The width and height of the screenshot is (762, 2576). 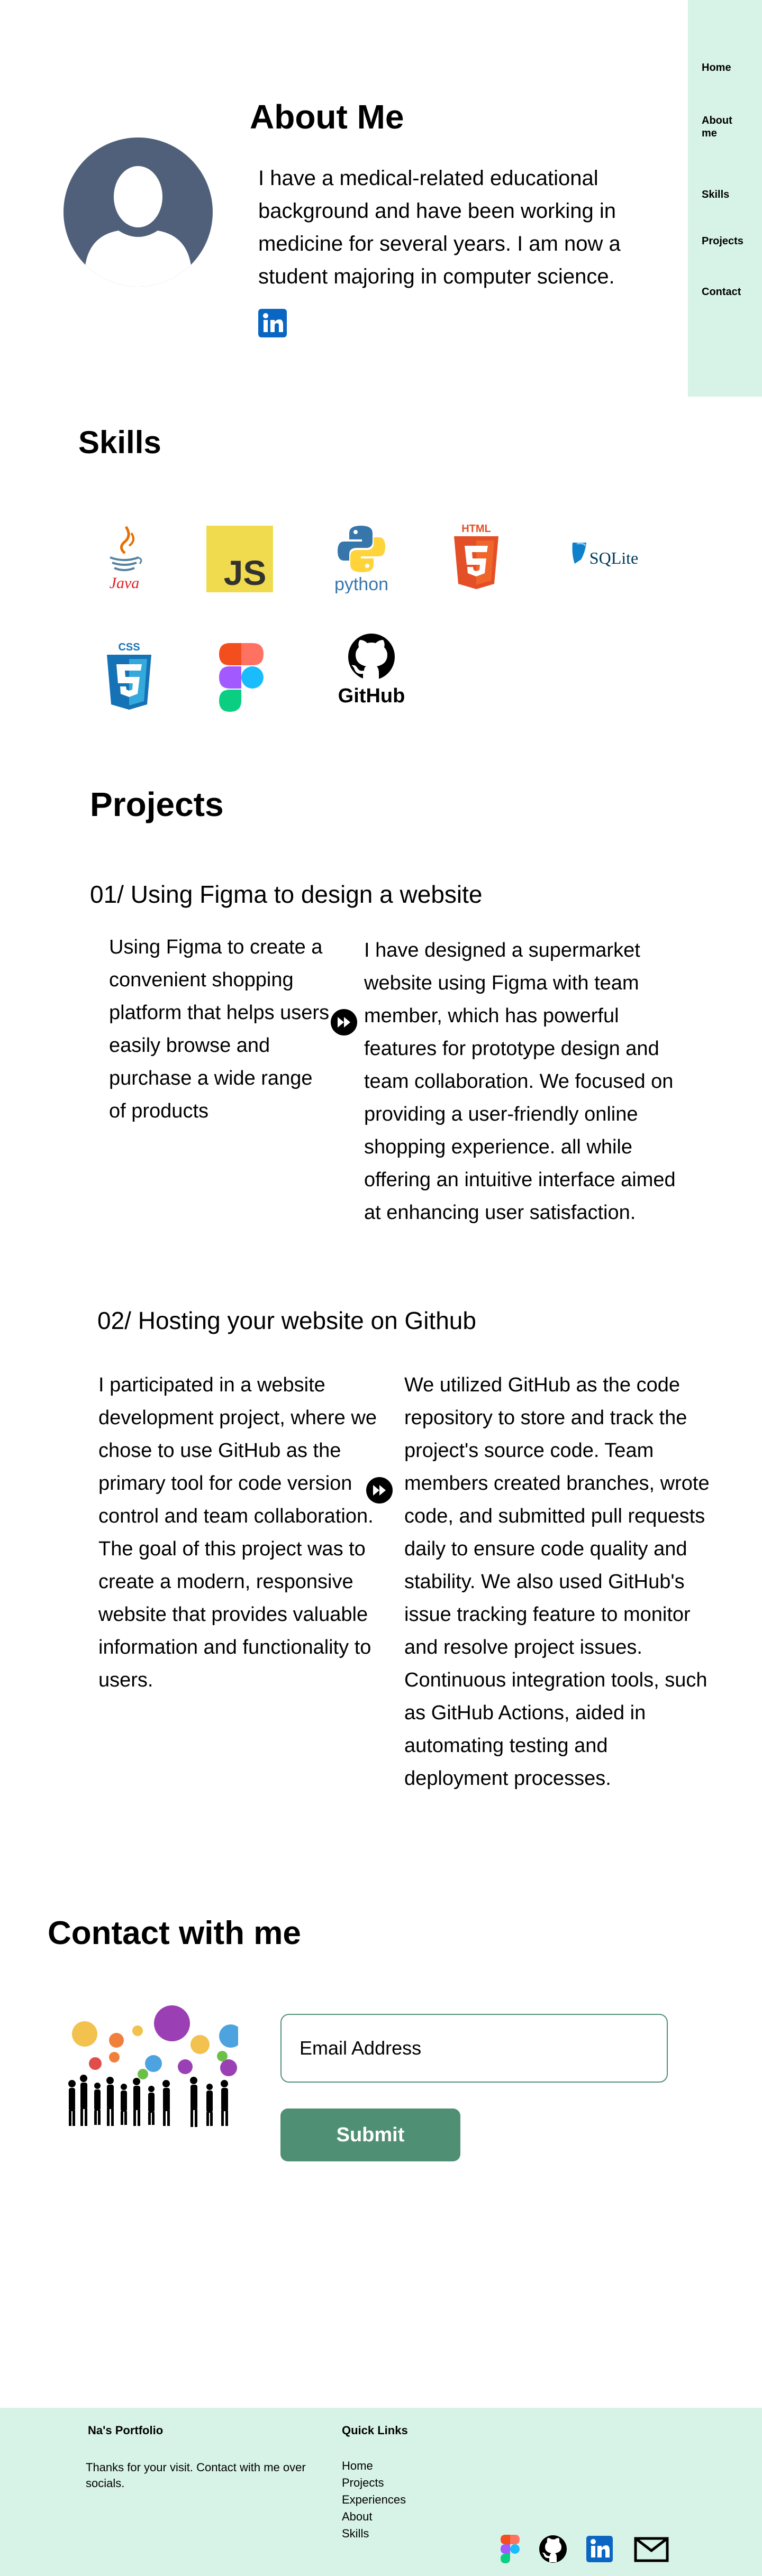 I want to click on html5-logo: HTML, so click(x=476, y=556).